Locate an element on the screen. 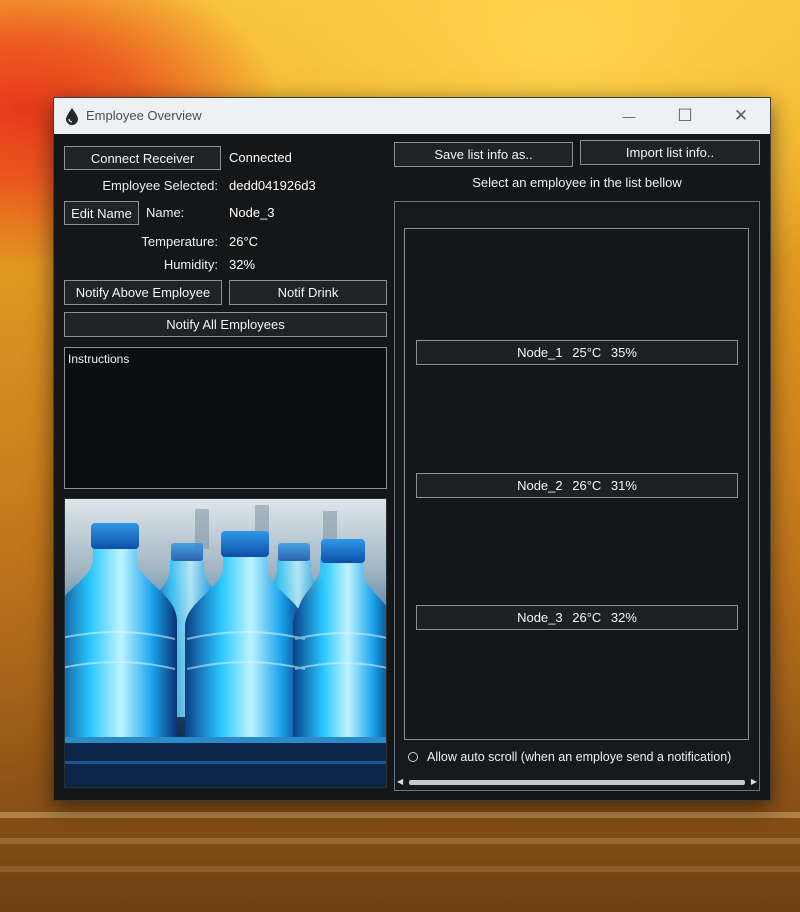 The width and height of the screenshot is (800, 912). horizontal-scrollbar: ◀ ▶ is located at coordinates (577, 782).